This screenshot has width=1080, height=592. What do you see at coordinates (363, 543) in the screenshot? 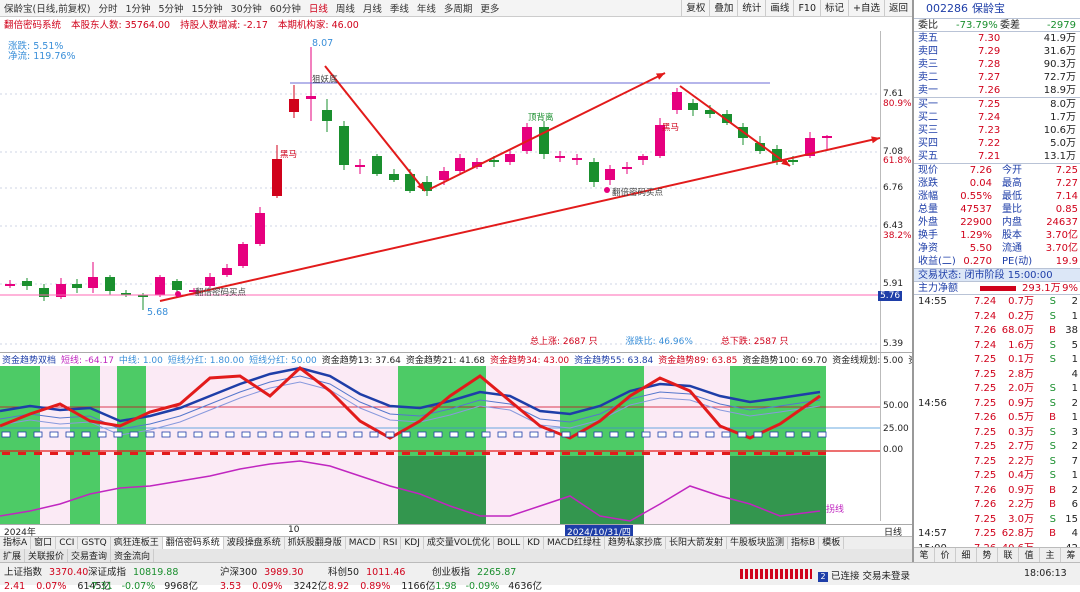
I see `indicator-tab: MACD` at bounding box center [363, 543].